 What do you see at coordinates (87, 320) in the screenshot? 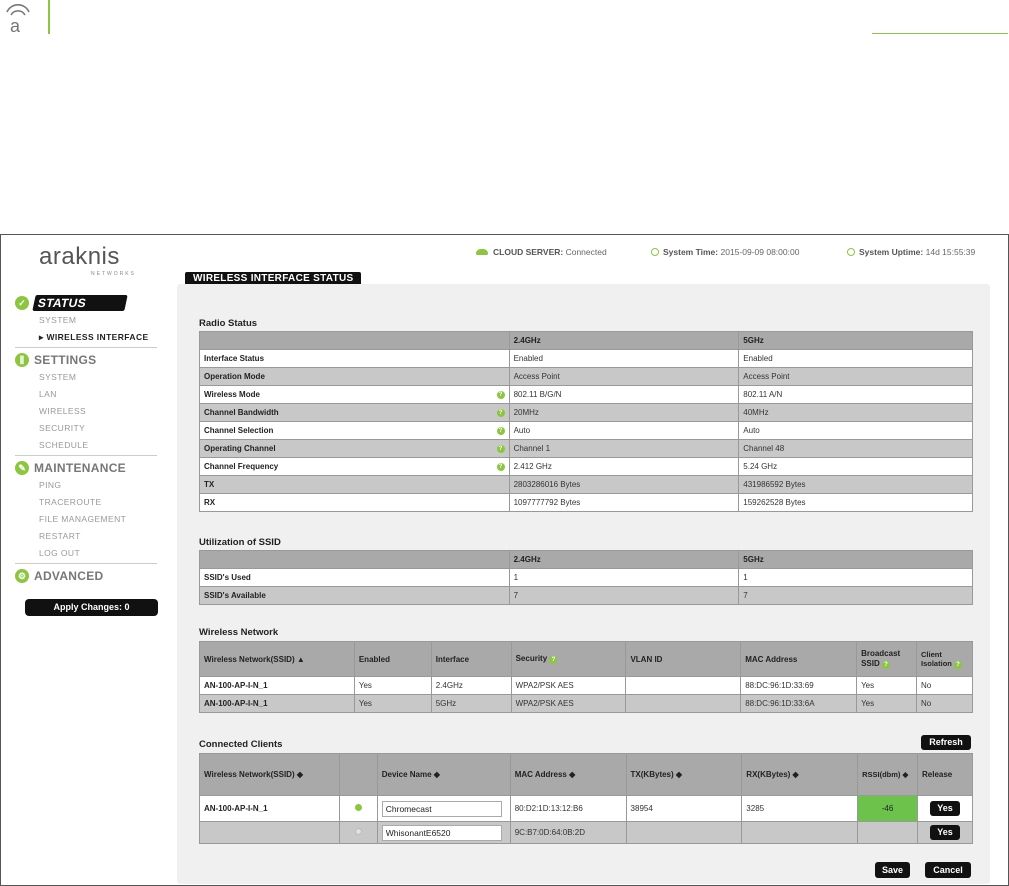
I see `nav-status-system: SYSTEM` at bounding box center [87, 320].